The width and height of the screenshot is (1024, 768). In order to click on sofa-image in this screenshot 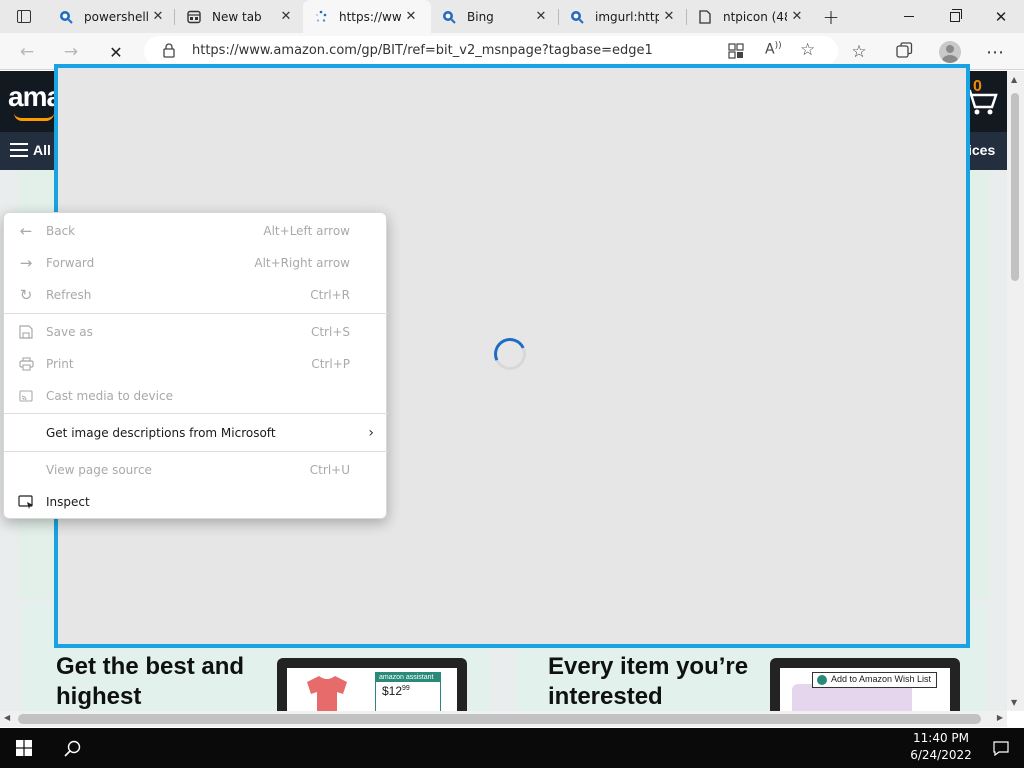, I will do `click(852, 697)`.